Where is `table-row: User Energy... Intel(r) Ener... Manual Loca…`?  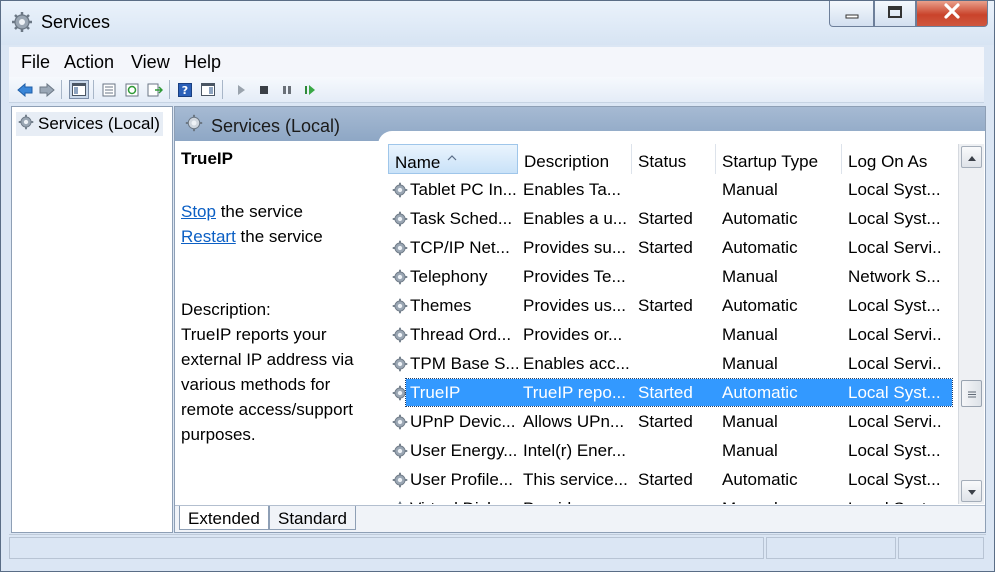 table-row: User Energy... Intel(r) Ener... Manual Loca… is located at coordinates (671, 451).